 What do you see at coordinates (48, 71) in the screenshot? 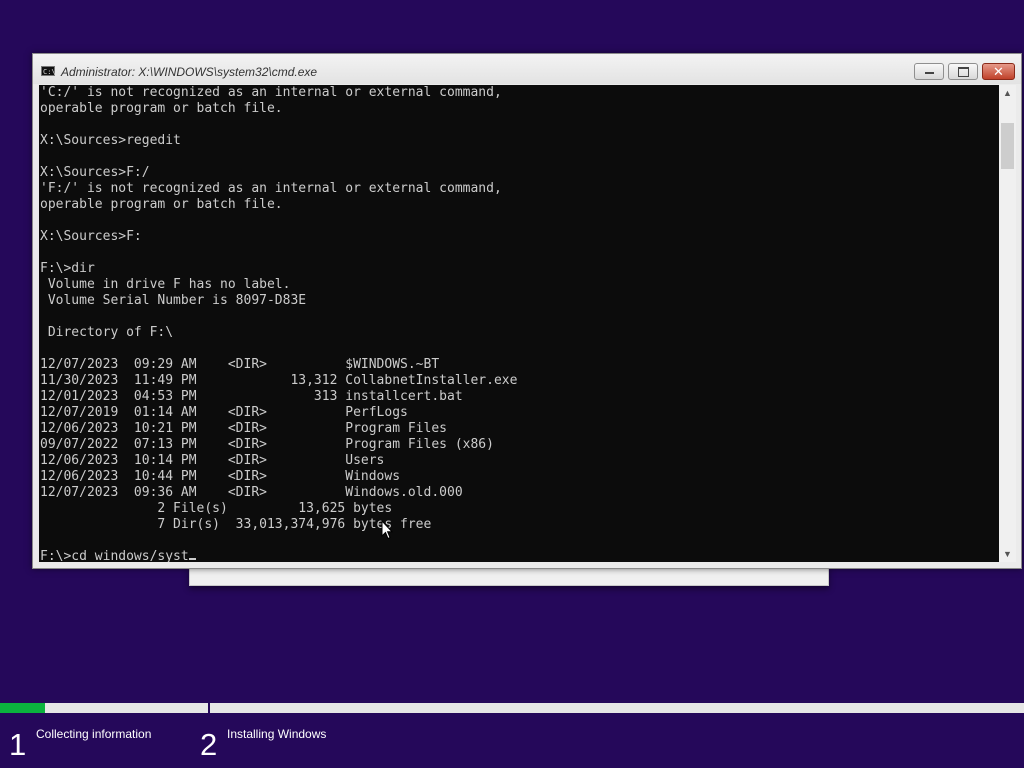
I see `cmd-console-icon: C:\` at bounding box center [48, 71].